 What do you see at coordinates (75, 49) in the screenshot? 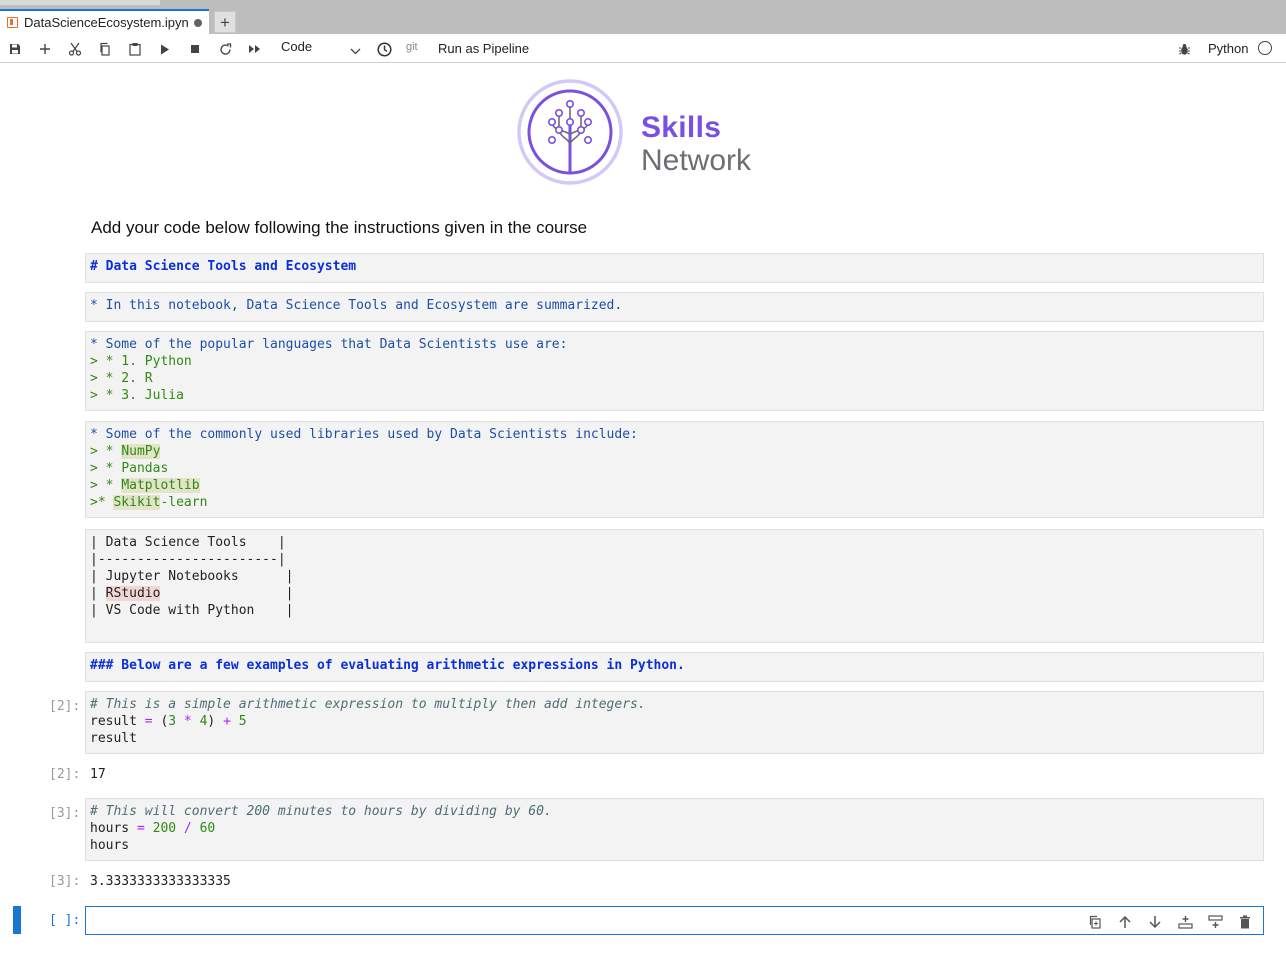
I see `cut-icon` at bounding box center [75, 49].